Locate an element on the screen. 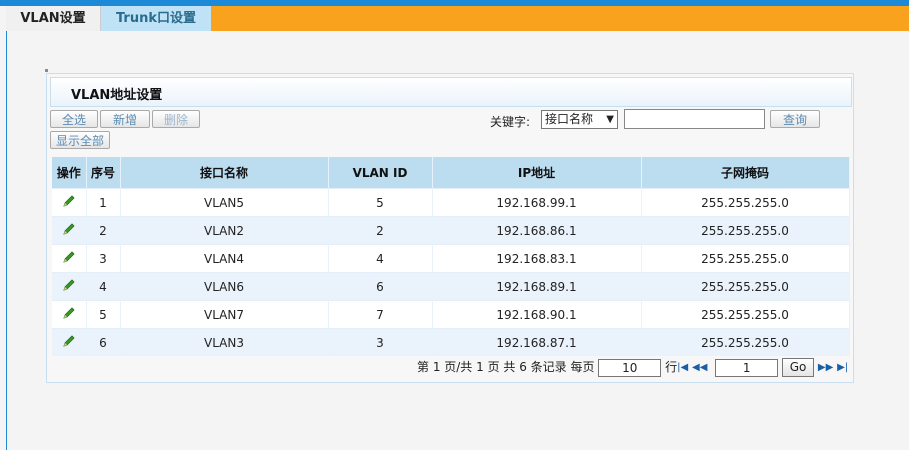  page-number-input: 1 is located at coordinates (747, 367).